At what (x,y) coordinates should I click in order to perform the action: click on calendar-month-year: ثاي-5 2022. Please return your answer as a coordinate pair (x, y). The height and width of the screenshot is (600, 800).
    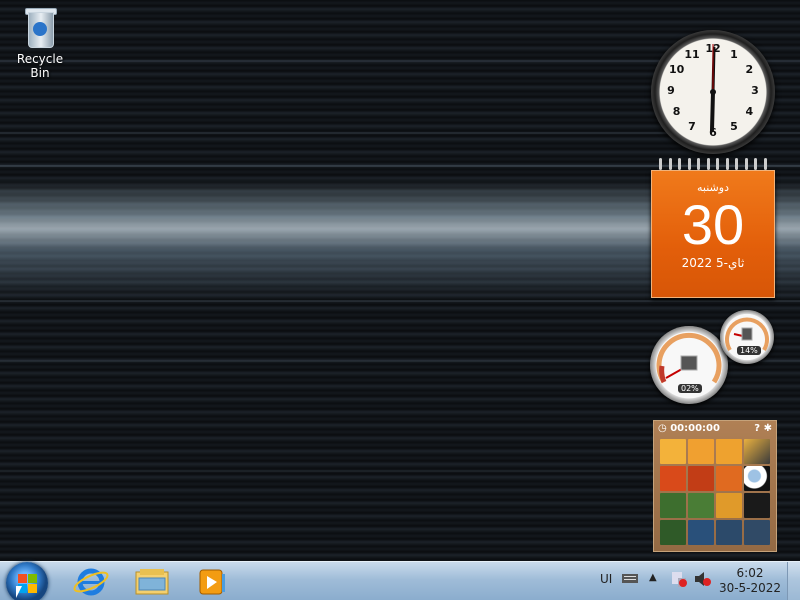
    Looking at the image, I should click on (713, 263).